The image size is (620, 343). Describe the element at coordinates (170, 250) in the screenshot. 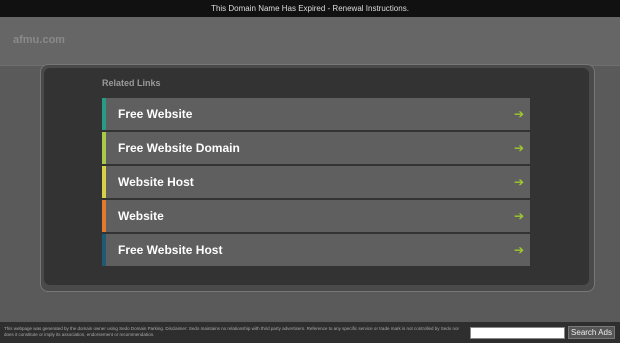

I see `related-link-label: Free Website Host` at that location.